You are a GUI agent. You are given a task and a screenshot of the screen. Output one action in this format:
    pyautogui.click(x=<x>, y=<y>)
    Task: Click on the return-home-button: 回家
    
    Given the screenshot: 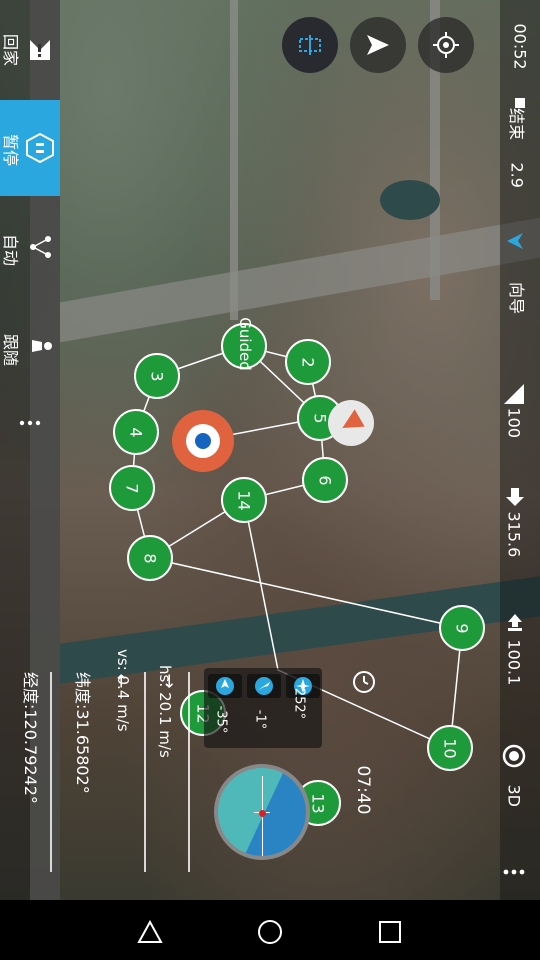 What is the action you would take?
    pyautogui.click(x=30, y=48)
    